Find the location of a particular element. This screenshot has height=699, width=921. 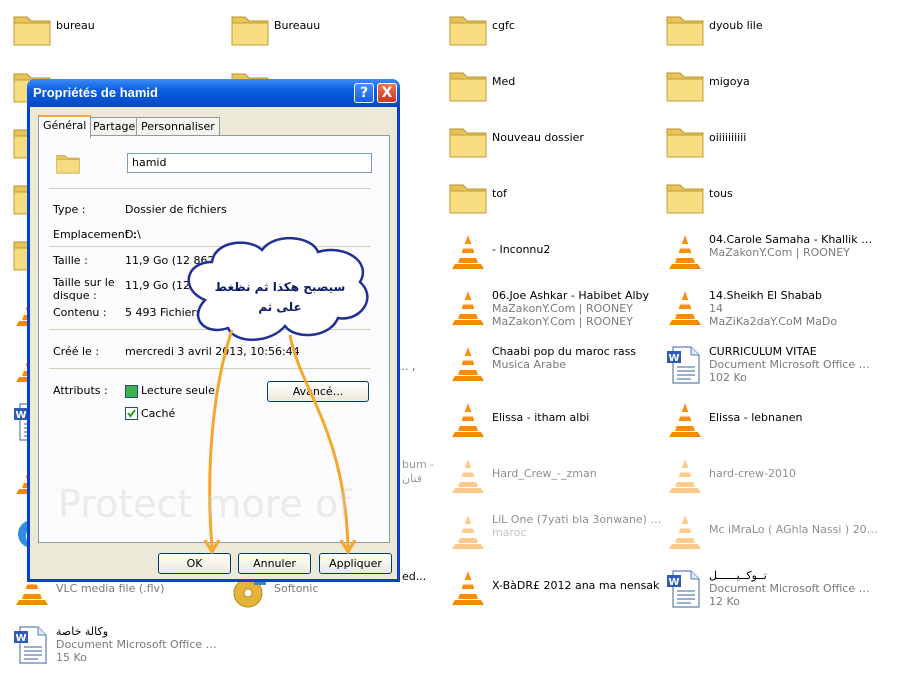

watermark: Protect more of is located at coordinates (205, 504).